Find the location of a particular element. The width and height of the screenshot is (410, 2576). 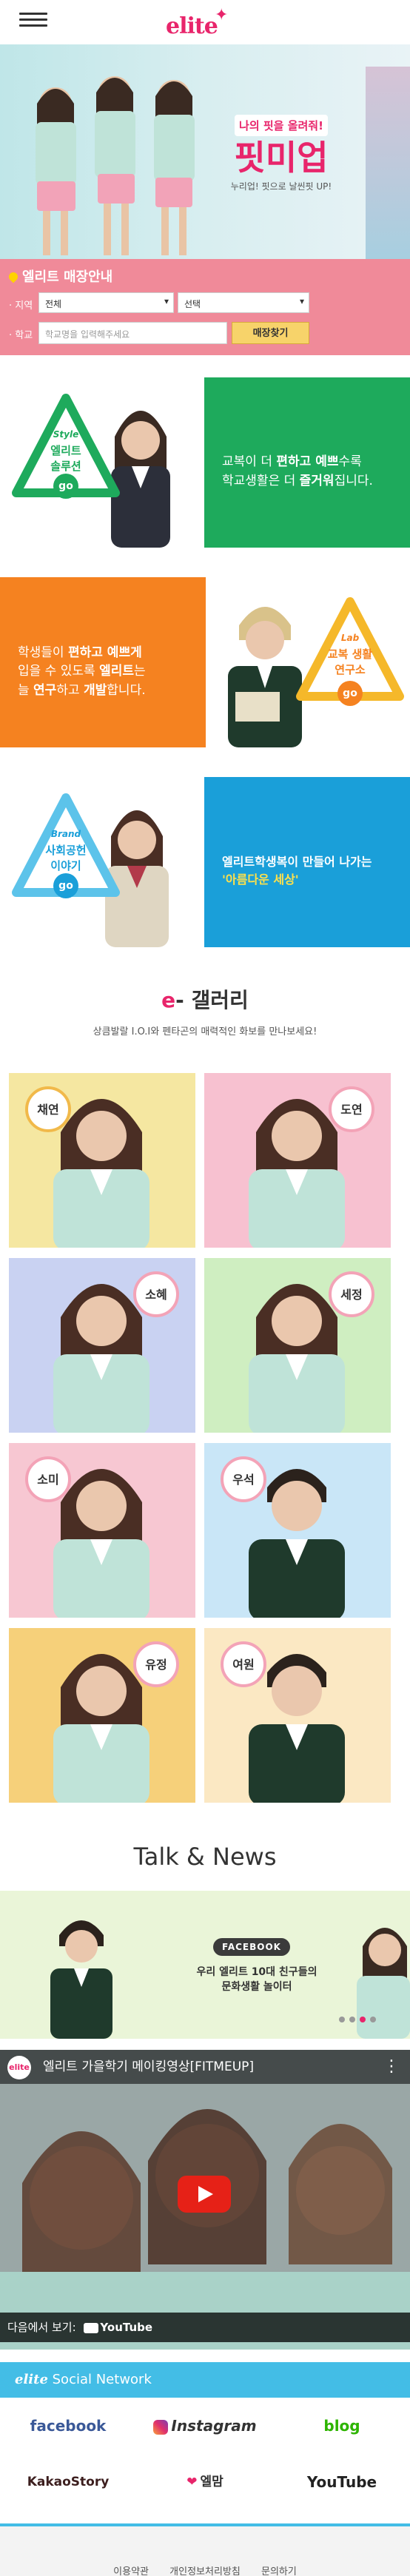

watch-on-youtube-bar: 다음에서 보기: YouTube is located at coordinates (205, 2327).